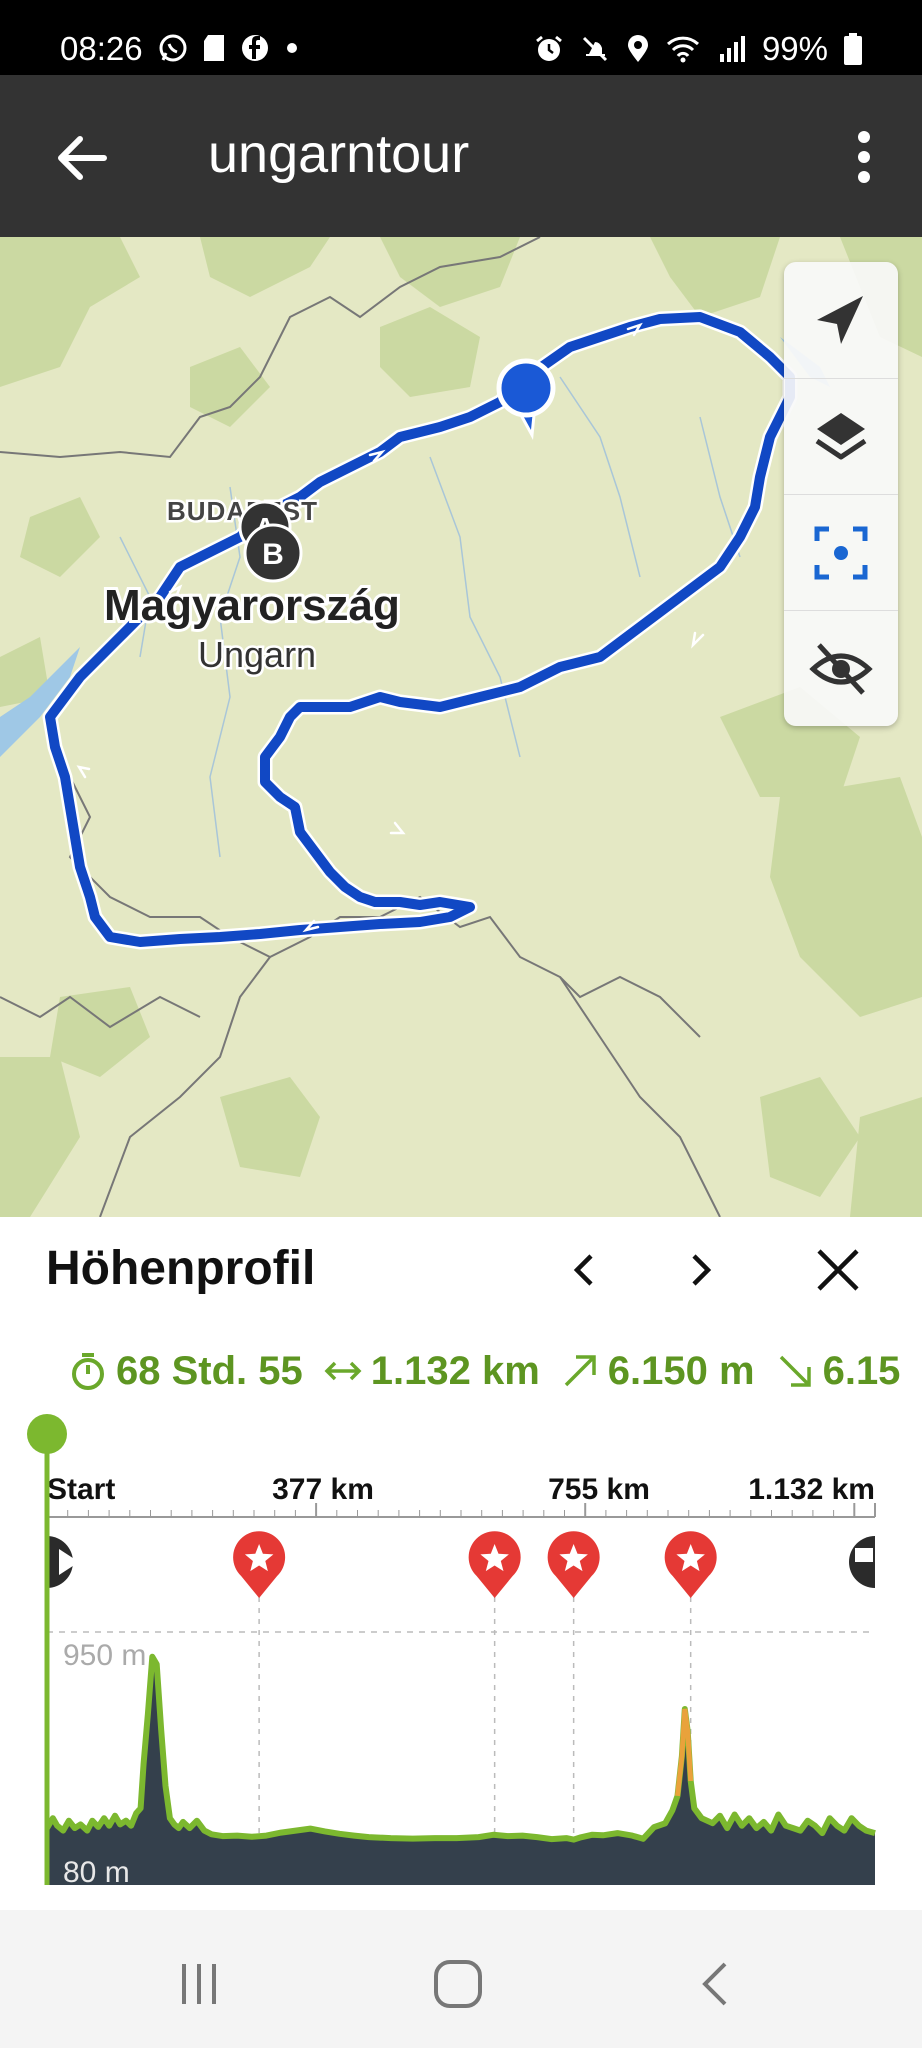 The image size is (922, 2048). What do you see at coordinates (292, 48) in the screenshot?
I see `dot-icon` at bounding box center [292, 48].